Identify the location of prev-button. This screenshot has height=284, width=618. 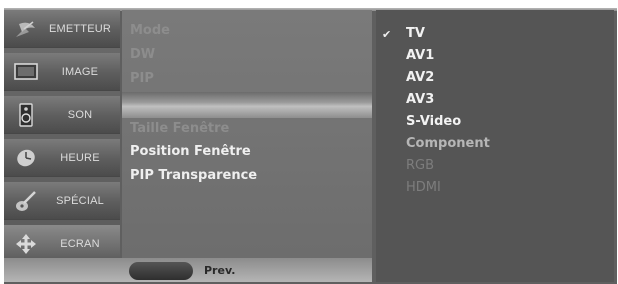
(161, 271).